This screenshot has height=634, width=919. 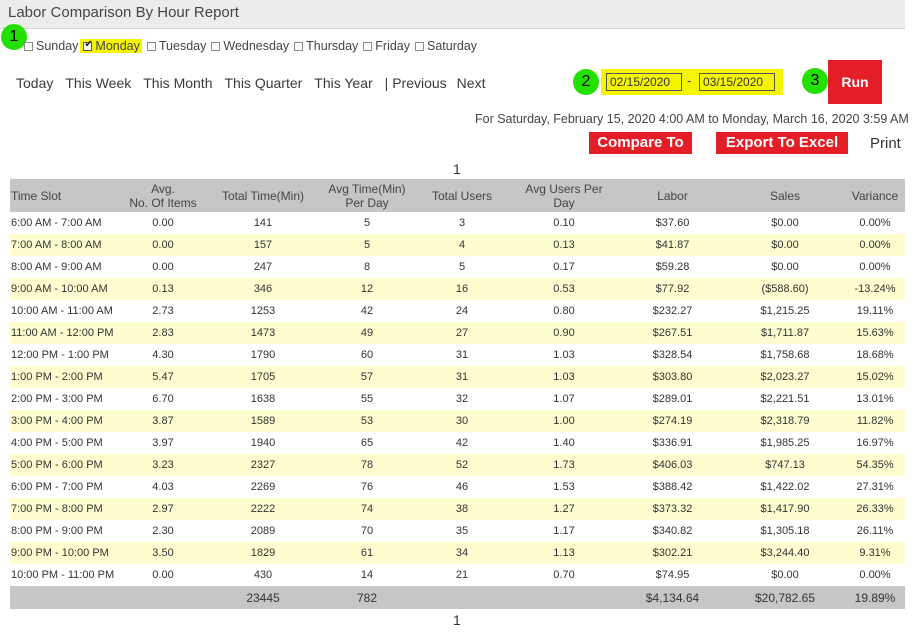 I want to click on sunday-checkbox, so click(x=28, y=46).